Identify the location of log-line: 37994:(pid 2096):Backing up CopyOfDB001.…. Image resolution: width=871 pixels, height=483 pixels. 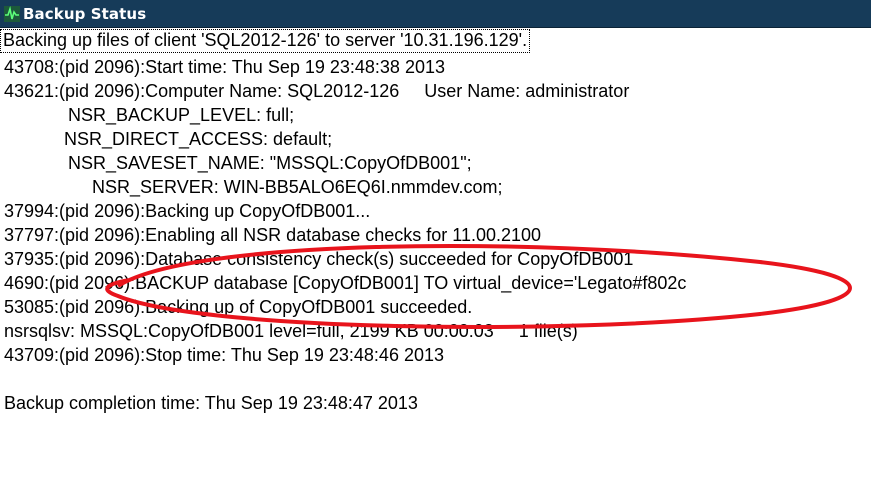
(187, 211).